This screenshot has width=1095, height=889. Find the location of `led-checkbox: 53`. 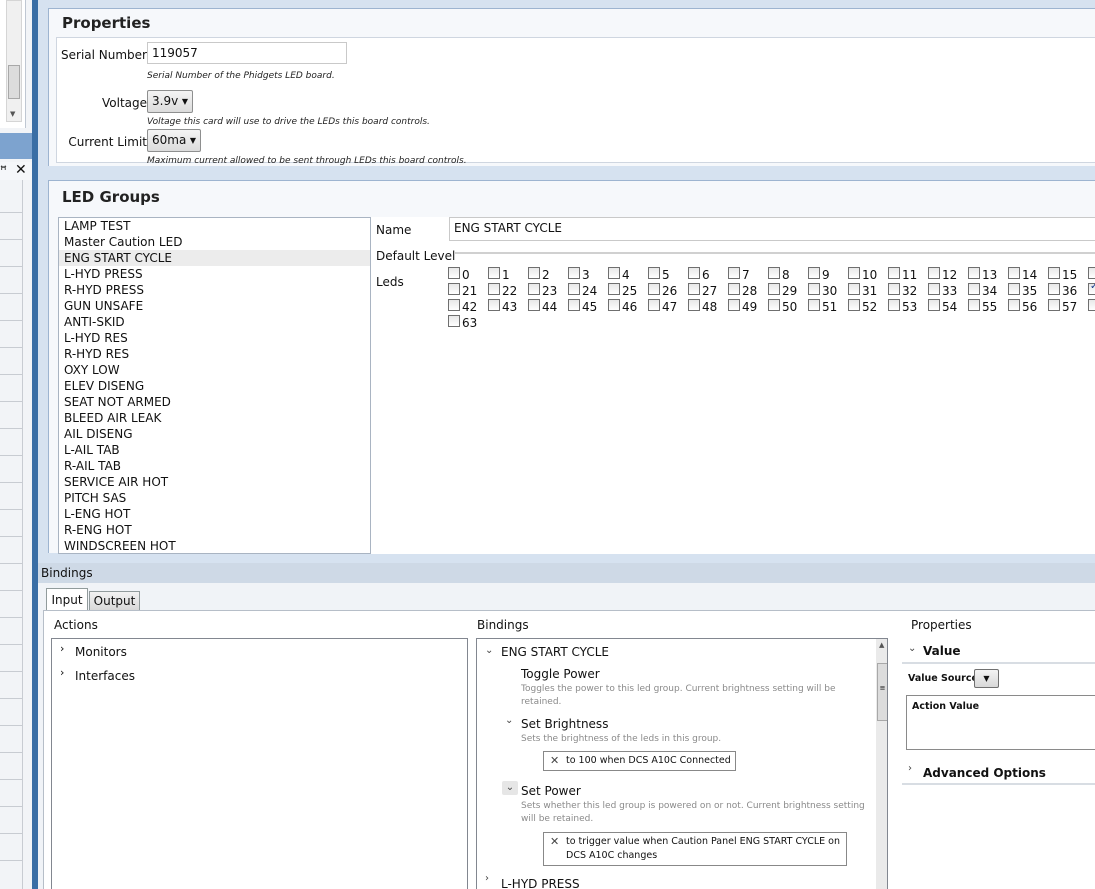

led-checkbox: 53 is located at coordinates (908, 306).